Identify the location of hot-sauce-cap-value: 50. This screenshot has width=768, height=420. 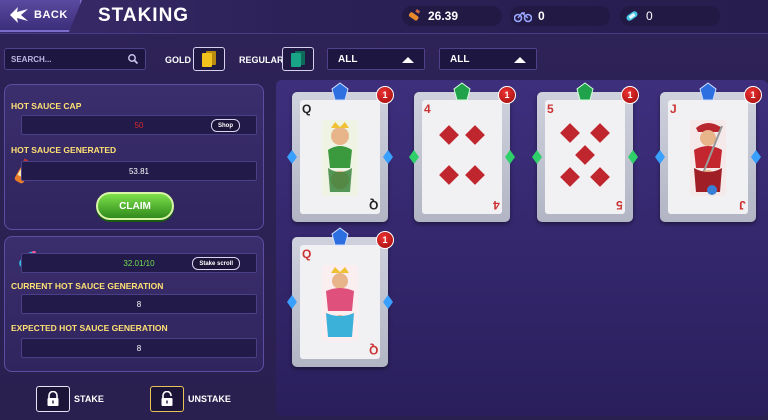
(139, 125).